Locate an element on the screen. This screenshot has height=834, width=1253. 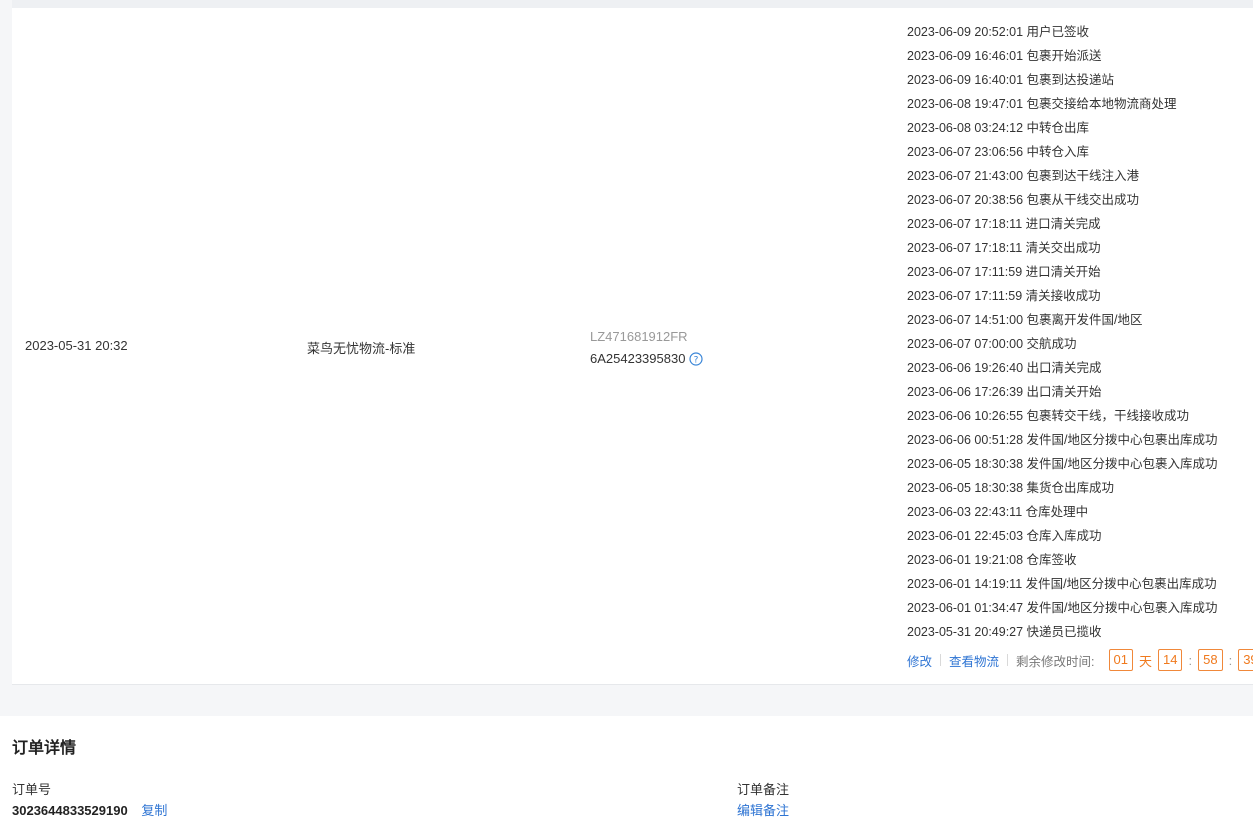
question-circle-icon: ? is located at coordinates (696, 362).